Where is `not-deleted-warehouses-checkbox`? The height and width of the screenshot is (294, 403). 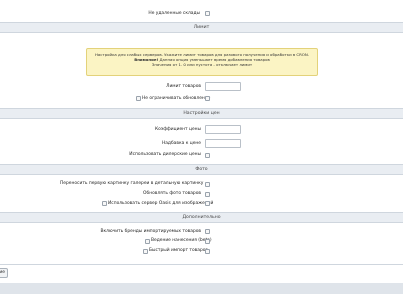
not-deleted-warehouses-checkbox is located at coordinates (207, 13).